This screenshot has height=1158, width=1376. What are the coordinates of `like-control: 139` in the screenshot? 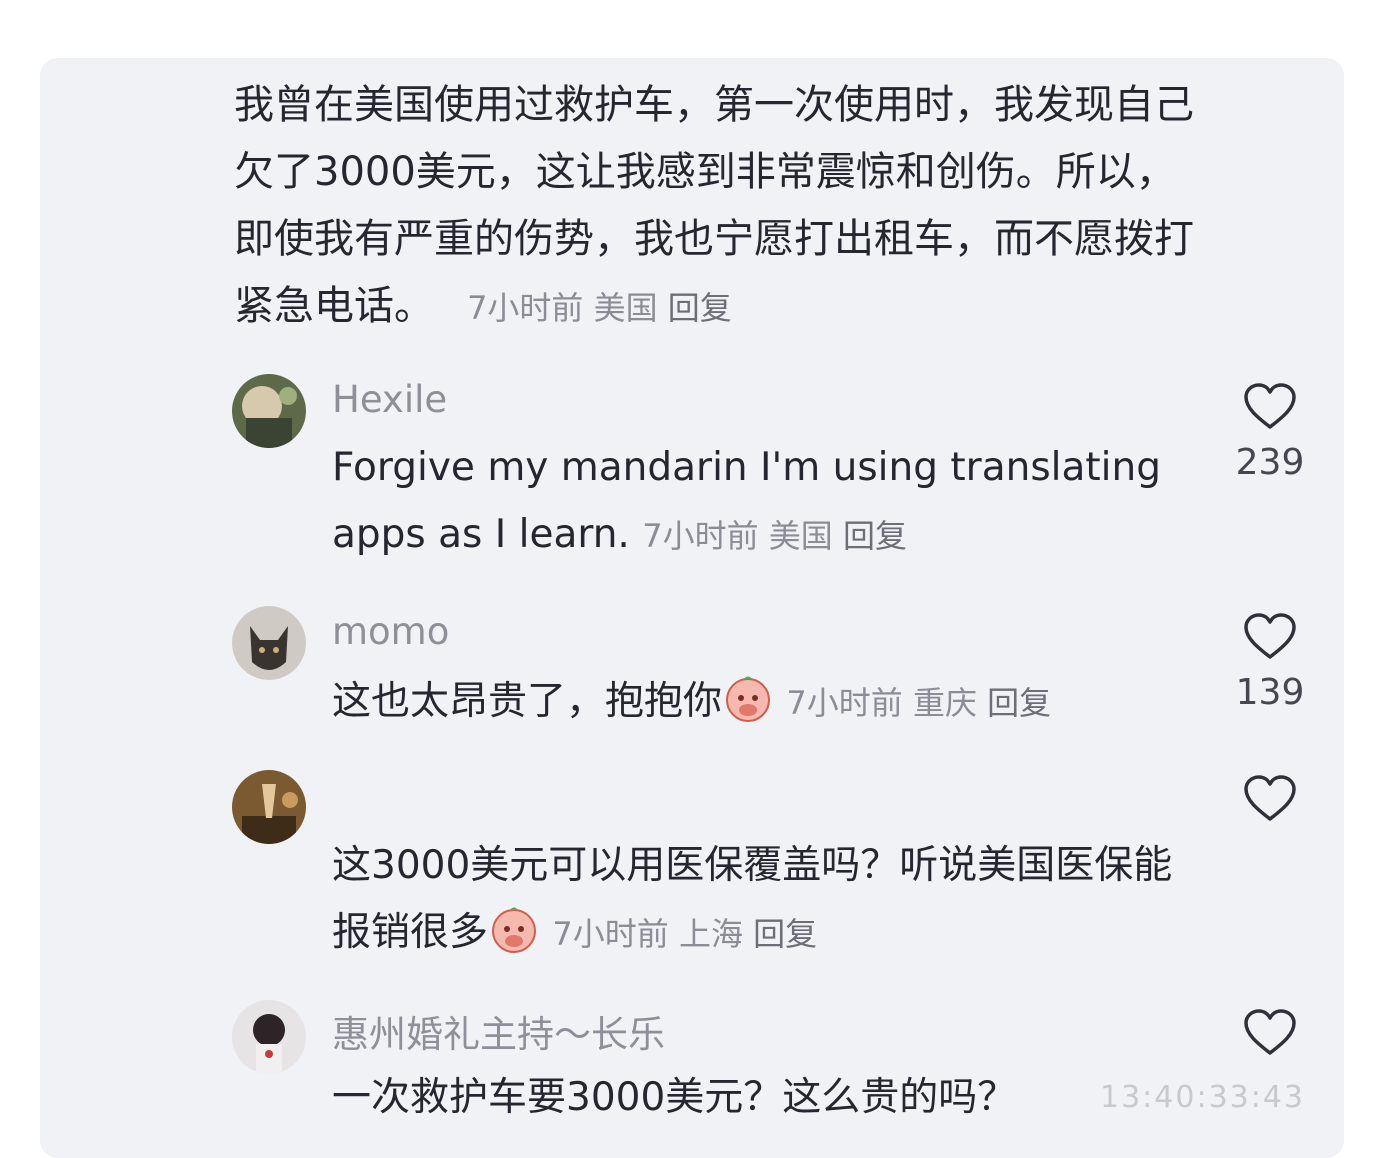 It's located at (1270, 662).